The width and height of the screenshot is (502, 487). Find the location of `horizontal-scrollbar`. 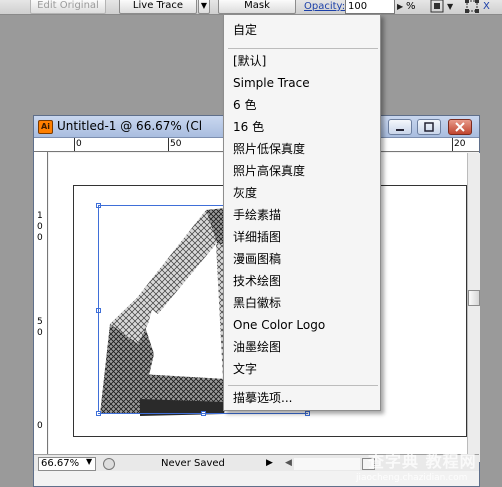

horizontal-scrollbar is located at coordinates (327, 464).